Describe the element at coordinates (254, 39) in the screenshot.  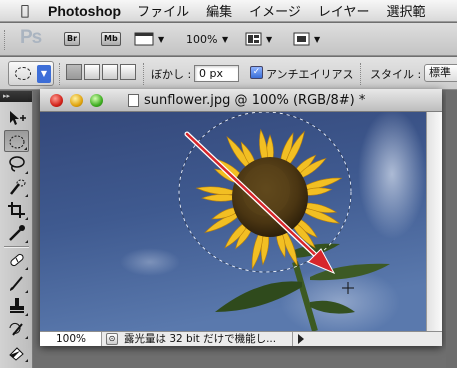
I see `arrange-documents-icon` at that location.